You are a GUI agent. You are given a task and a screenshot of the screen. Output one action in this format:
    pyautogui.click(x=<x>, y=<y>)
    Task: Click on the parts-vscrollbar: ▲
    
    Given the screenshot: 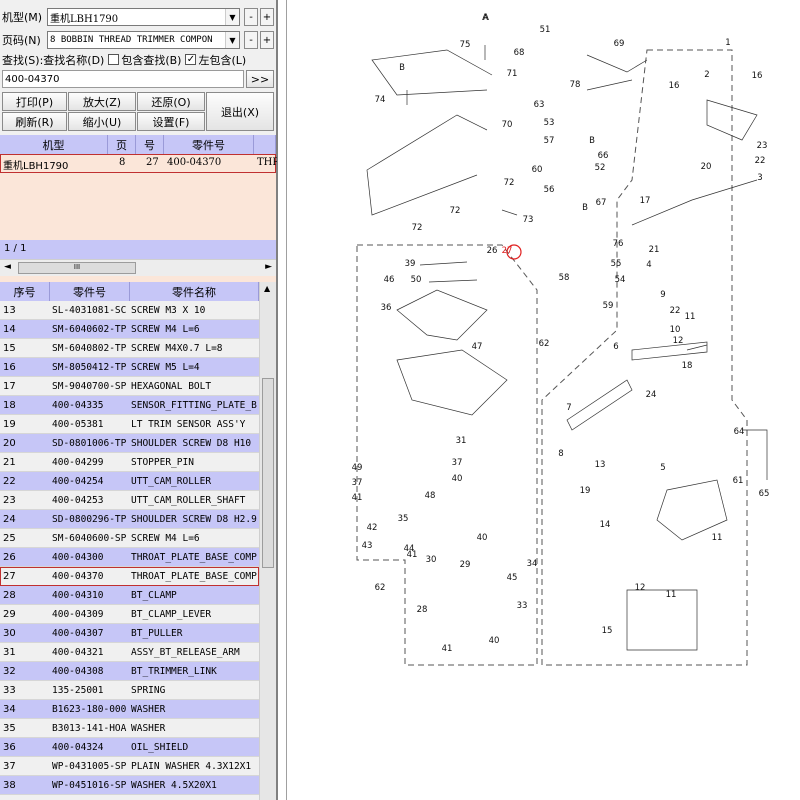 What is the action you would take?
    pyautogui.click(x=267, y=541)
    